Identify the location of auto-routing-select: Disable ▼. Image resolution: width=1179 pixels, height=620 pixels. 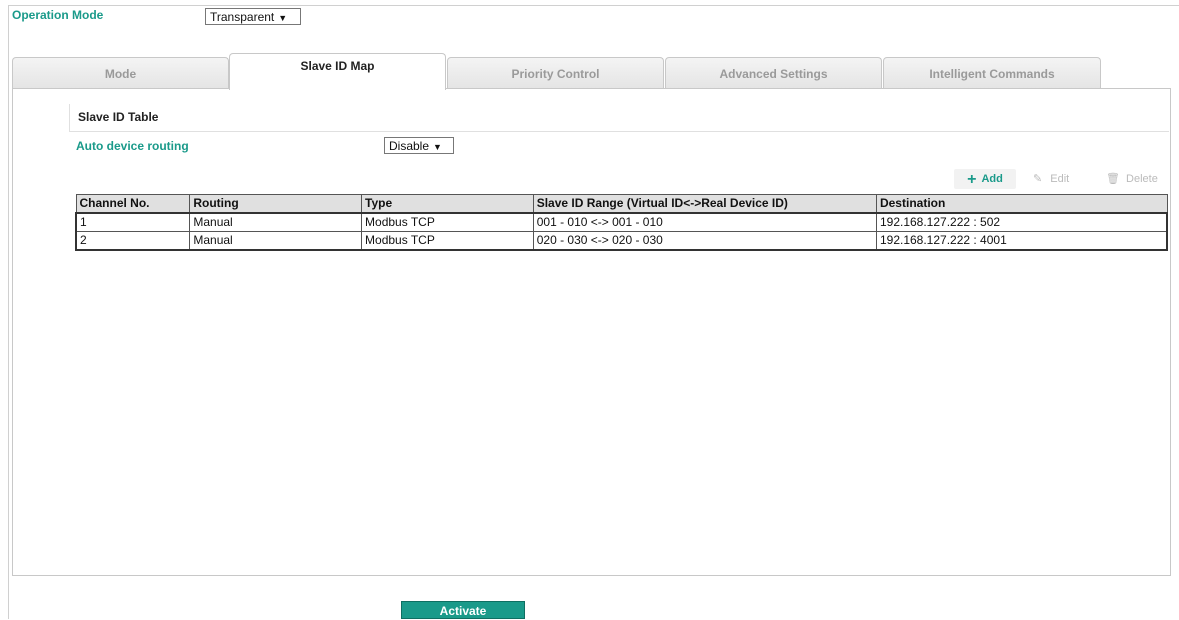
(419, 145).